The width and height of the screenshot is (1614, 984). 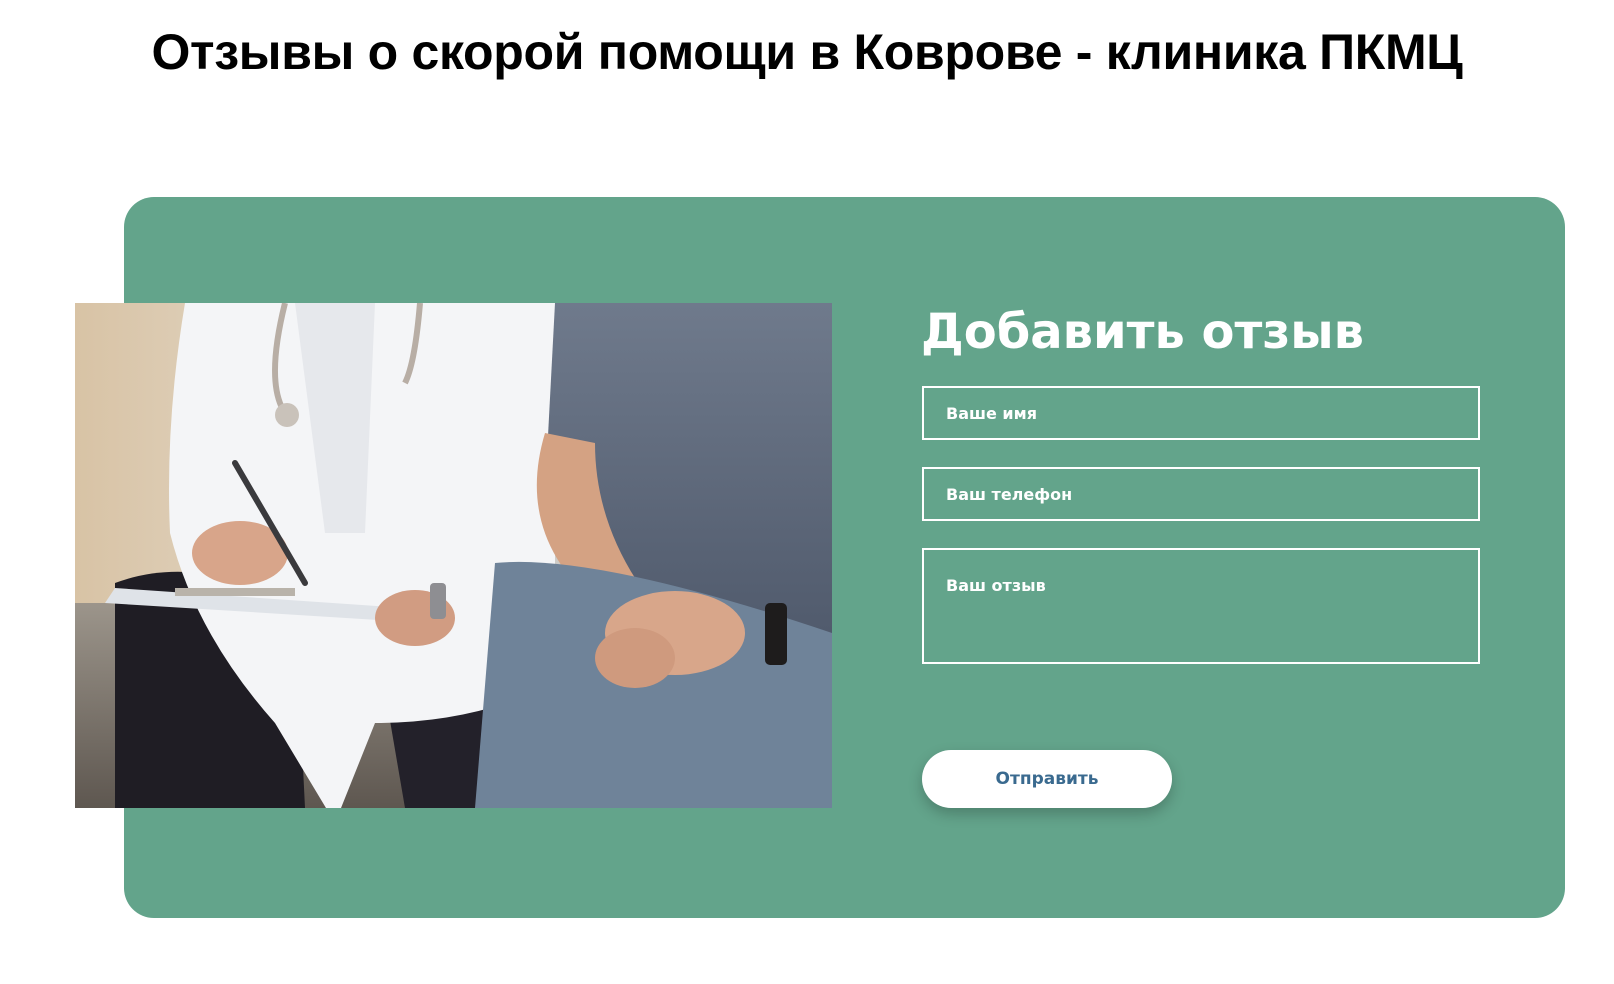 I want to click on phone-input, so click(x=1201, y=494).